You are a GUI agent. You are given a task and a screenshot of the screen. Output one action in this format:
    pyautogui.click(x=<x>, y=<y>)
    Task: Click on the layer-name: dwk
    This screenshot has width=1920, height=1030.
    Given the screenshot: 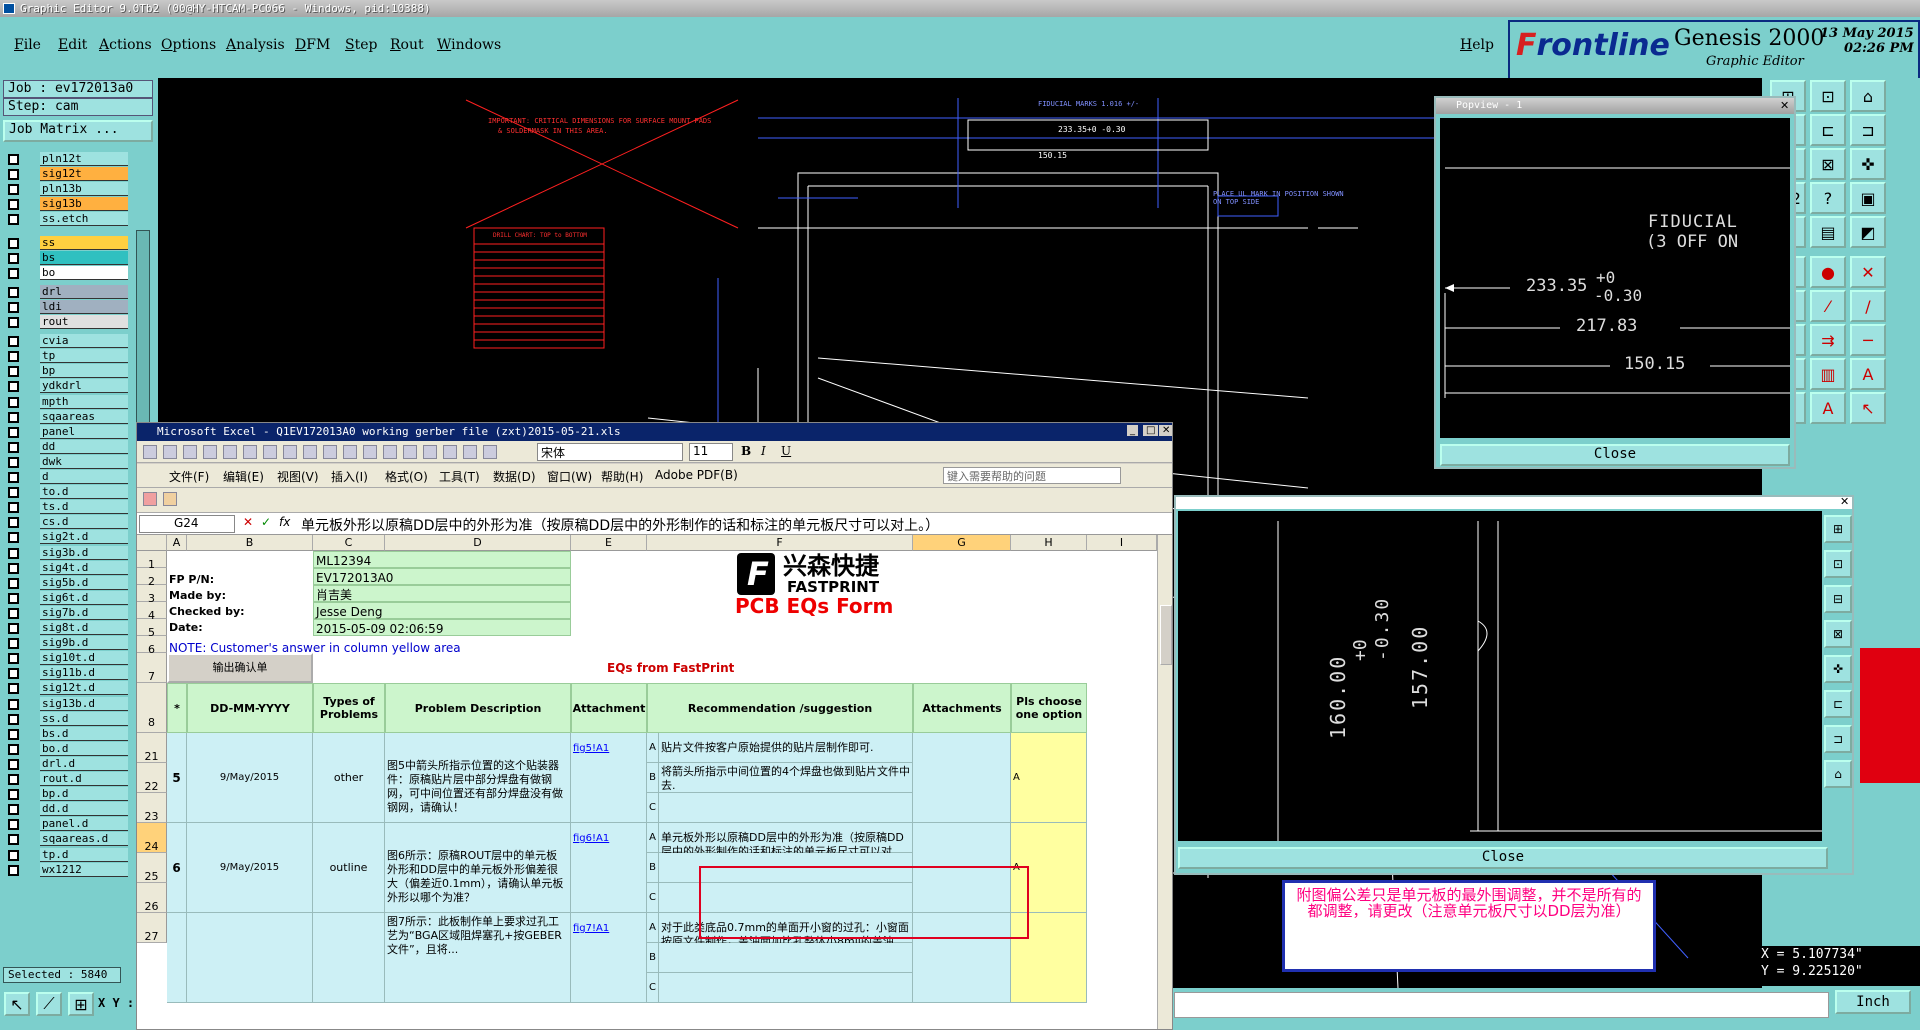 What is the action you would take?
    pyautogui.click(x=84, y=461)
    